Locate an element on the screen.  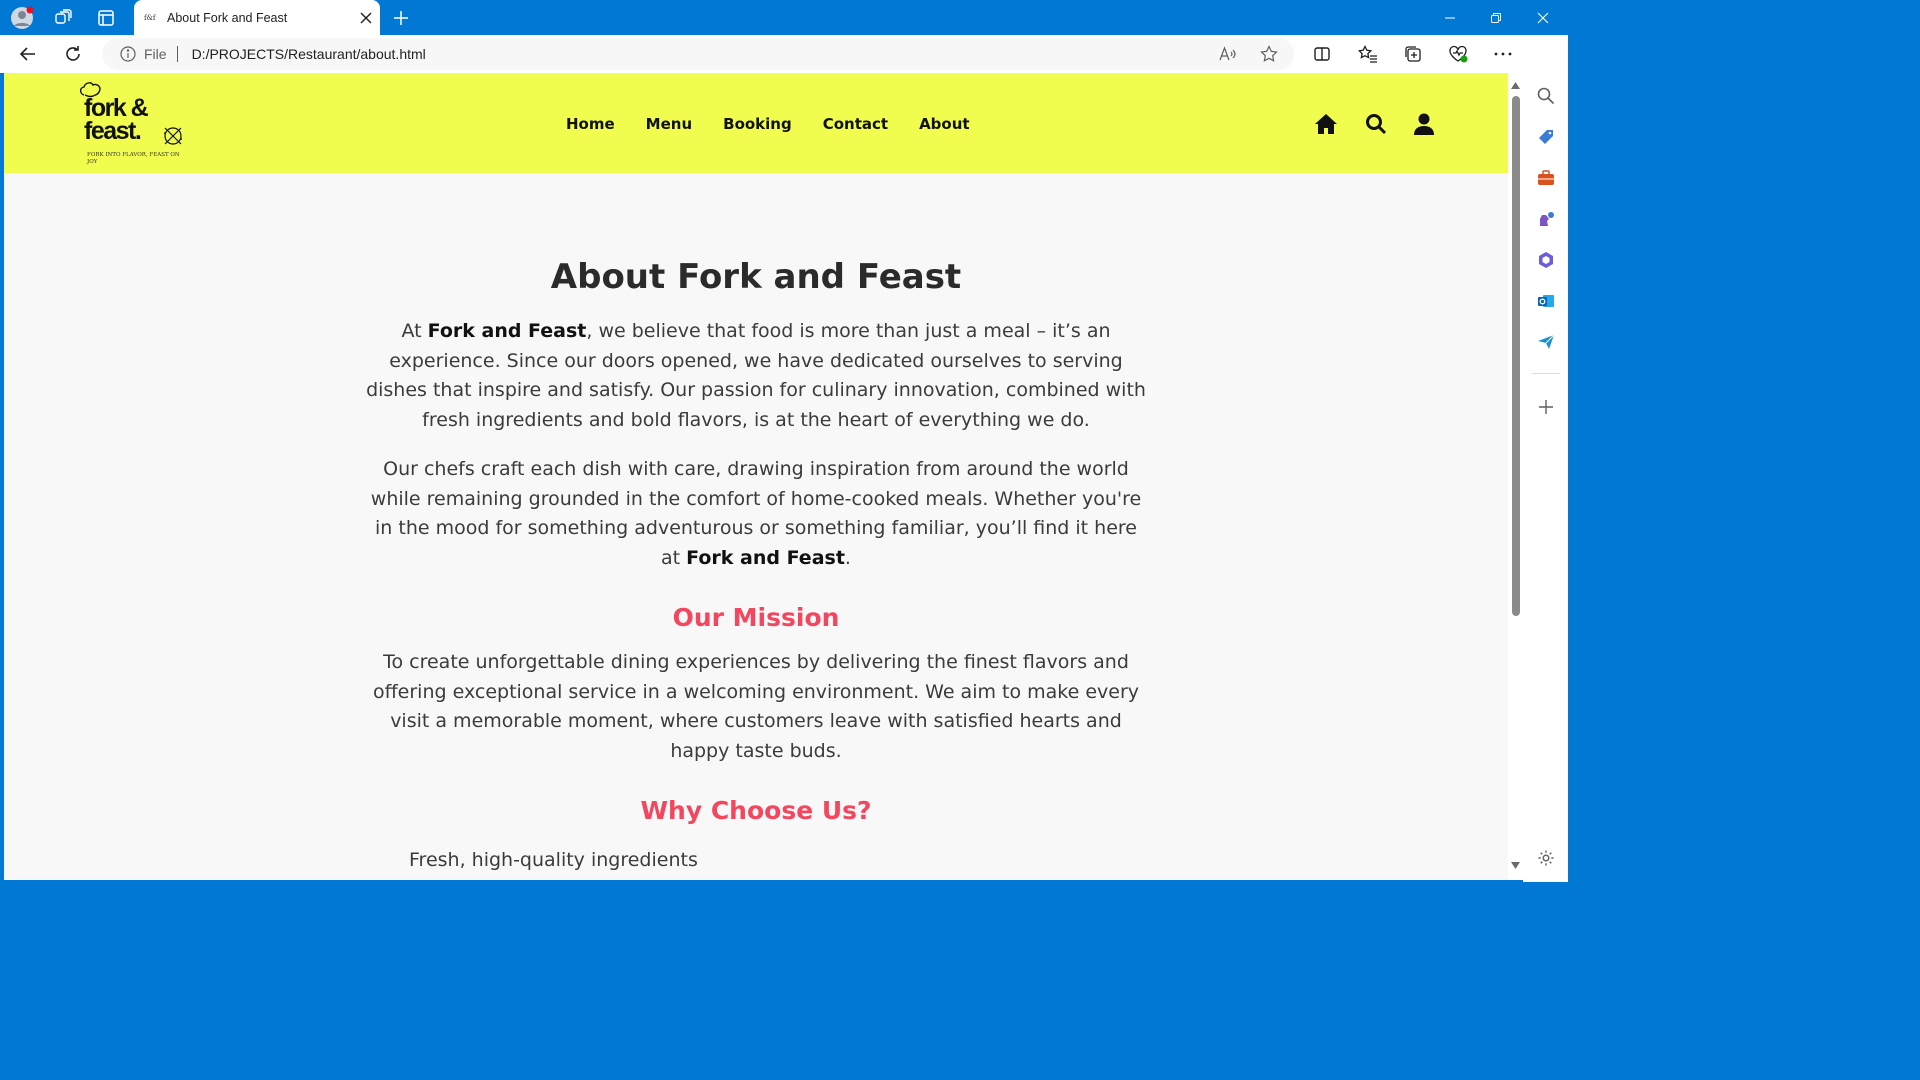
scroll-down-arrow-icon is located at coordinates (1515, 865).